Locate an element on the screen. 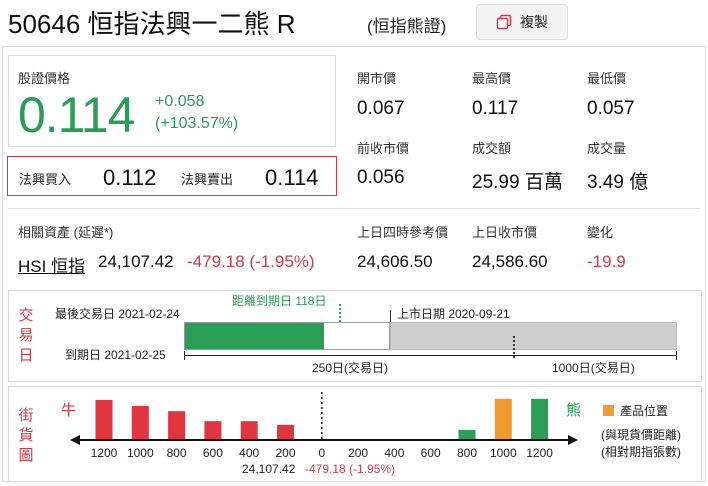 This screenshot has width=708, height=486. product-type: (恒指熊證) is located at coordinates (407, 26).